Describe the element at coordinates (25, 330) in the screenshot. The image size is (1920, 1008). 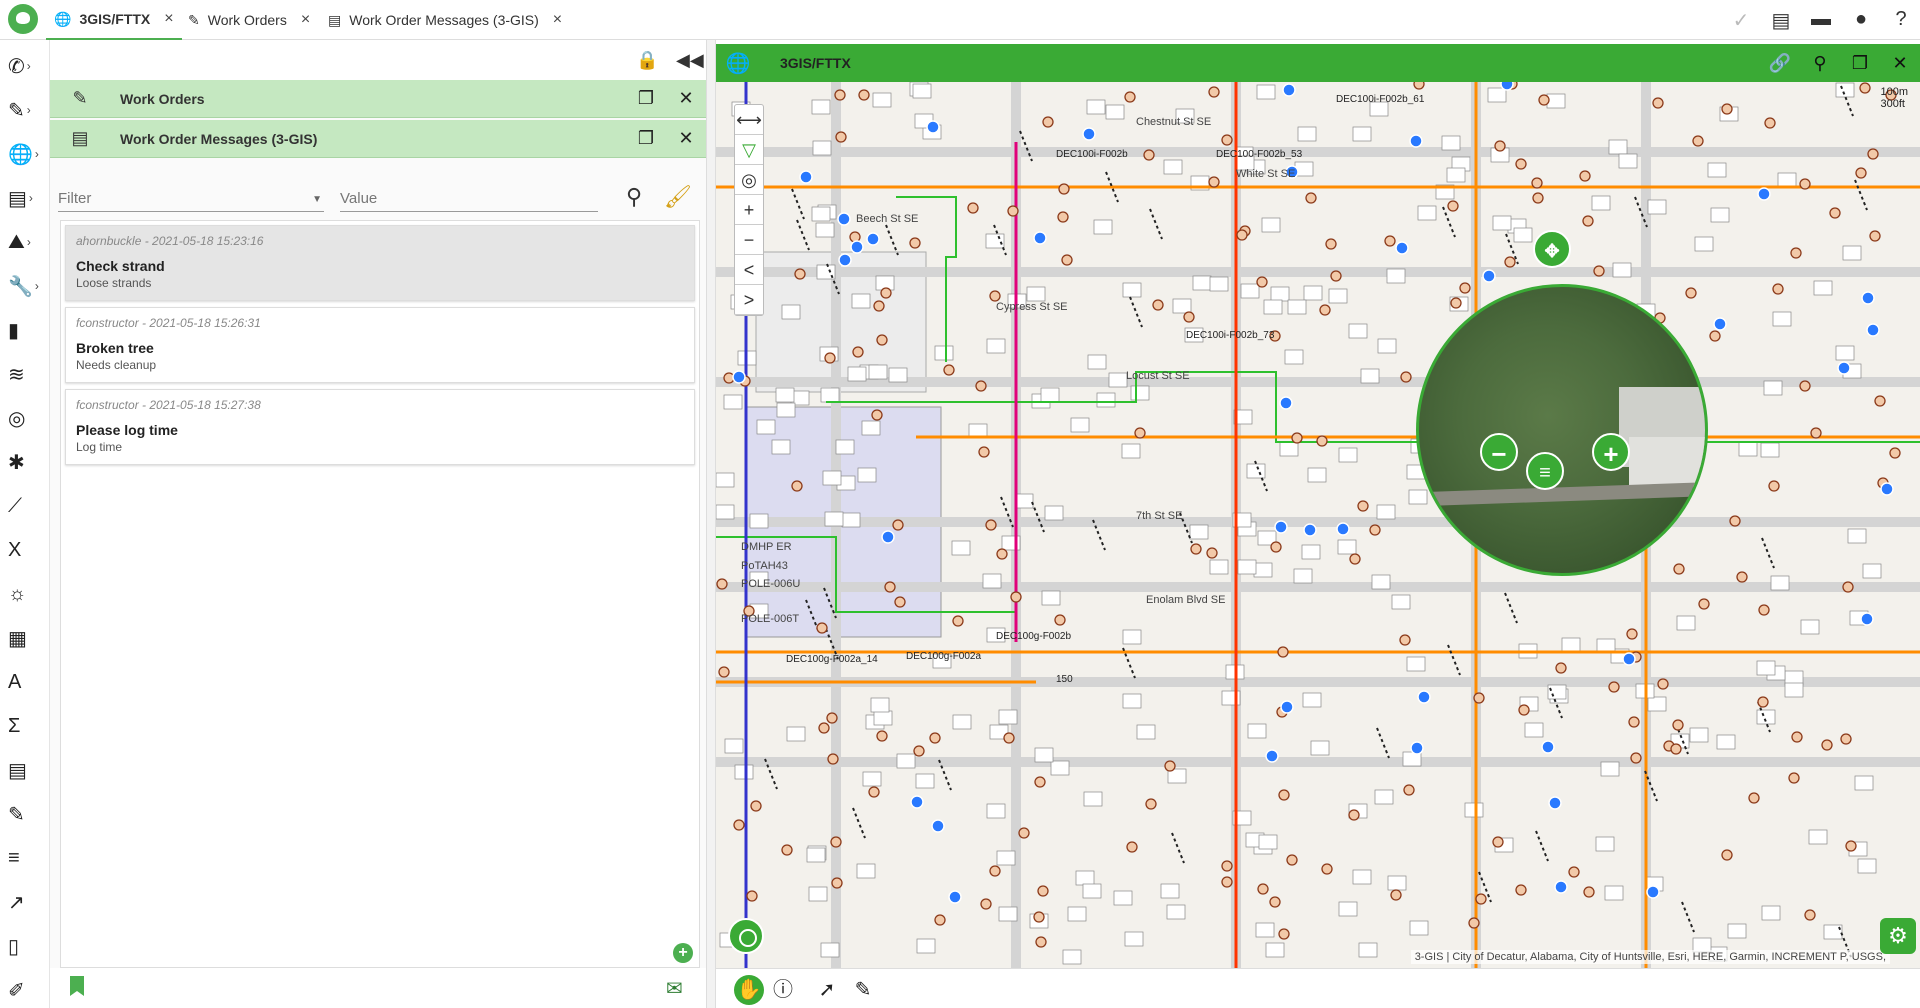
I see `book-icon: ▮` at that location.